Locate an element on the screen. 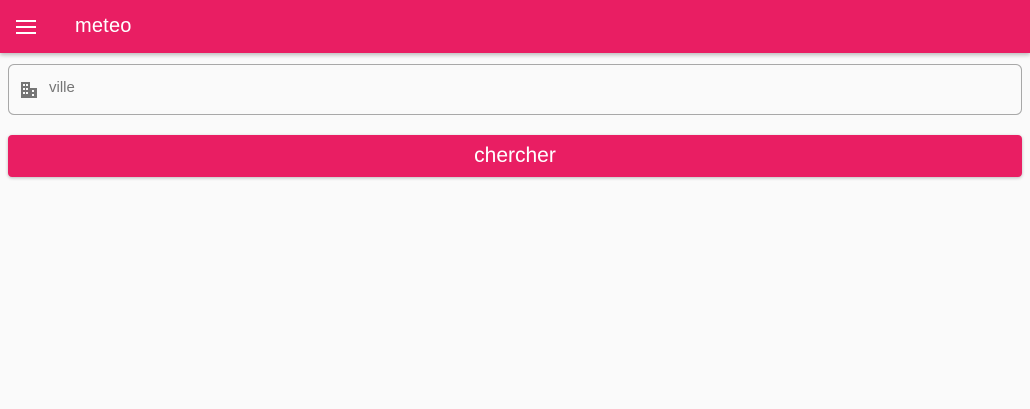 The width and height of the screenshot is (1030, 409). menu-button is located at coordinates (26, 26).